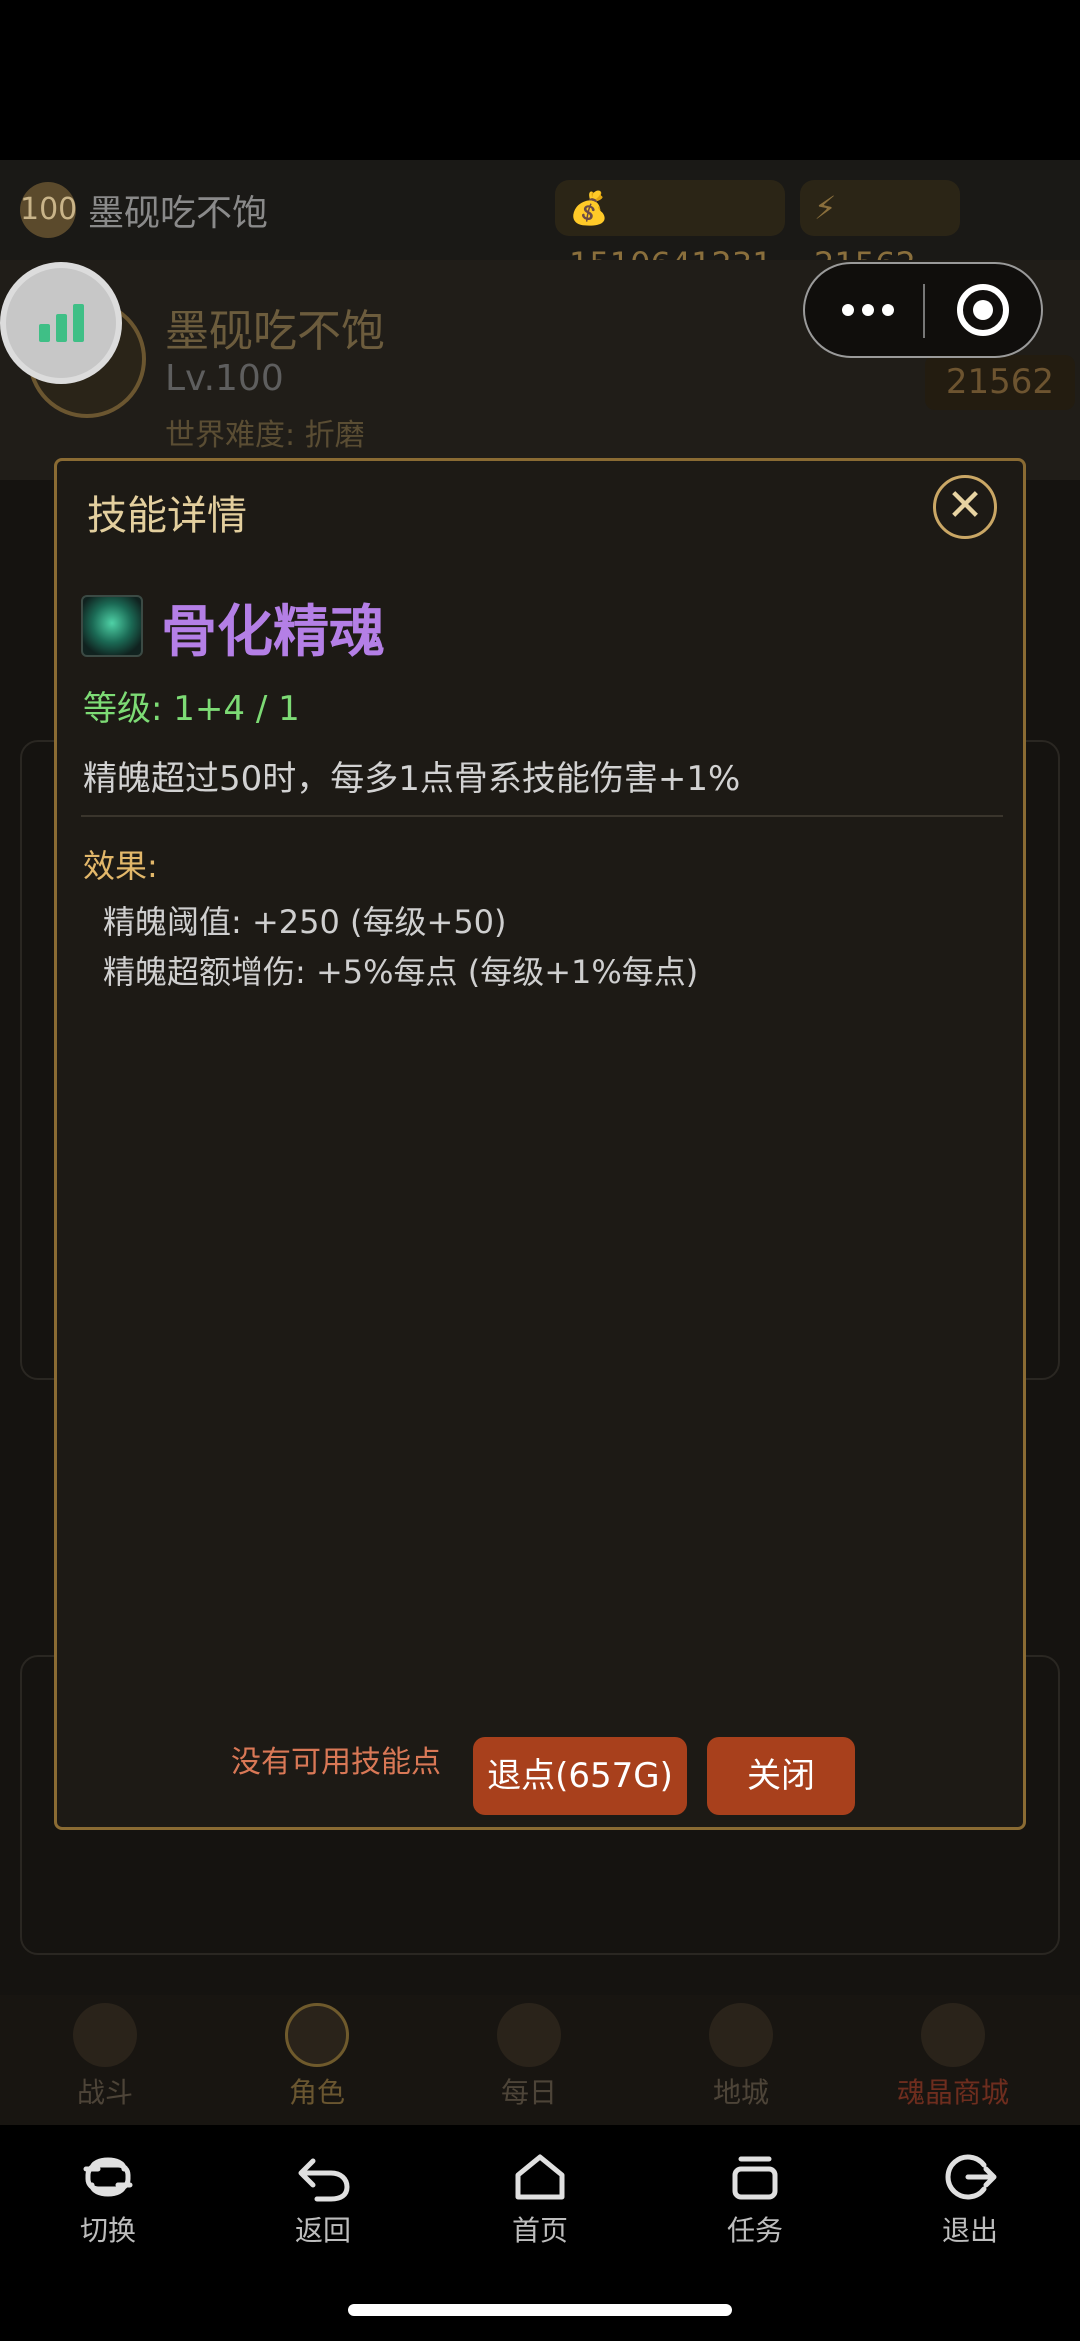 The height and width of the screenshot is (2341, 1080). I want to click on energy-box: 21562, so click(1000, 382).